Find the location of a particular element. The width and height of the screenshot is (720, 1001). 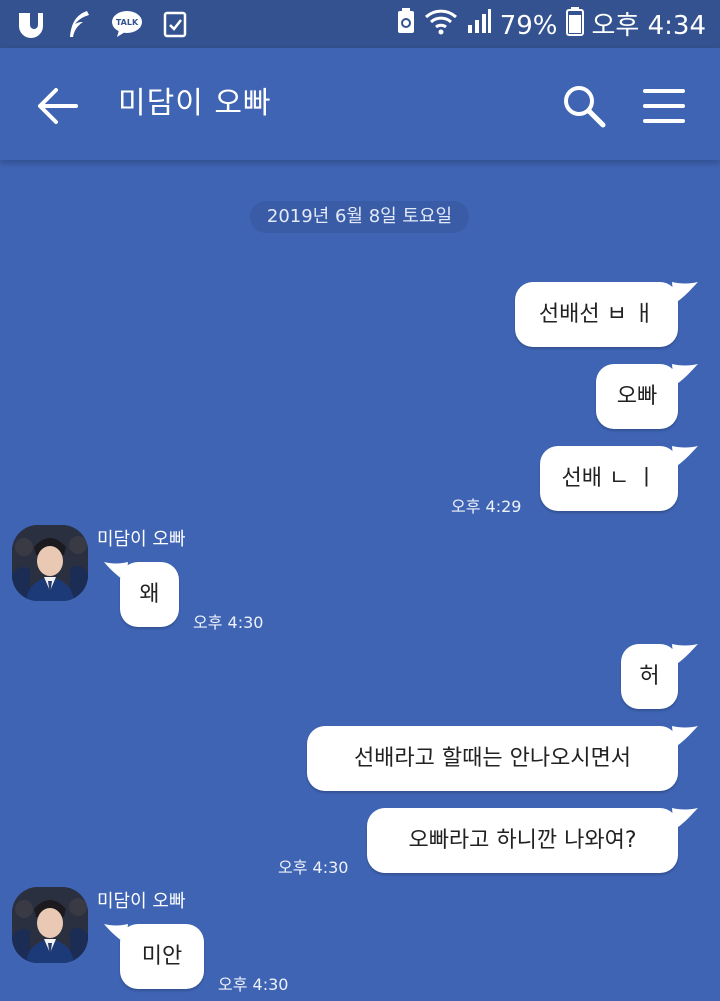

message-bubble-outgoing: 선배선 ㅂ ㅐ is located at coordinates (596, 314).